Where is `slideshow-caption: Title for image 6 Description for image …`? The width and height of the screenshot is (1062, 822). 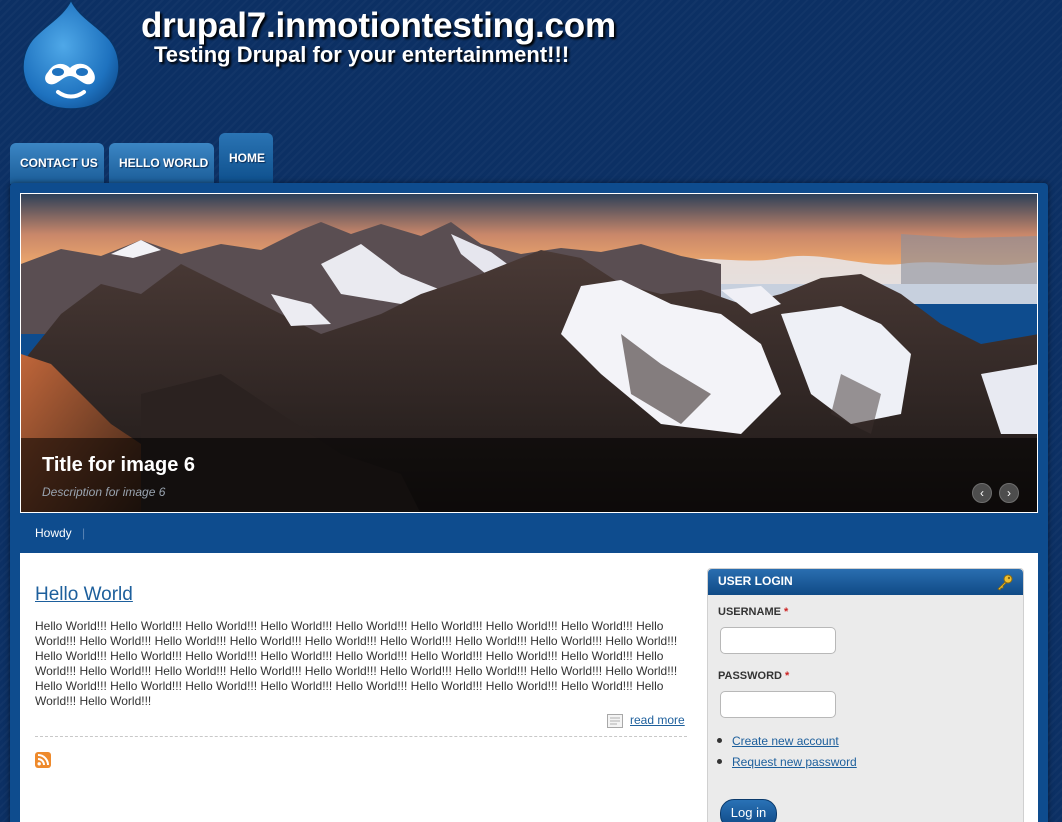 slideshow-caption: Title for image 6 Description for image … is located at coordinates (529, 475).